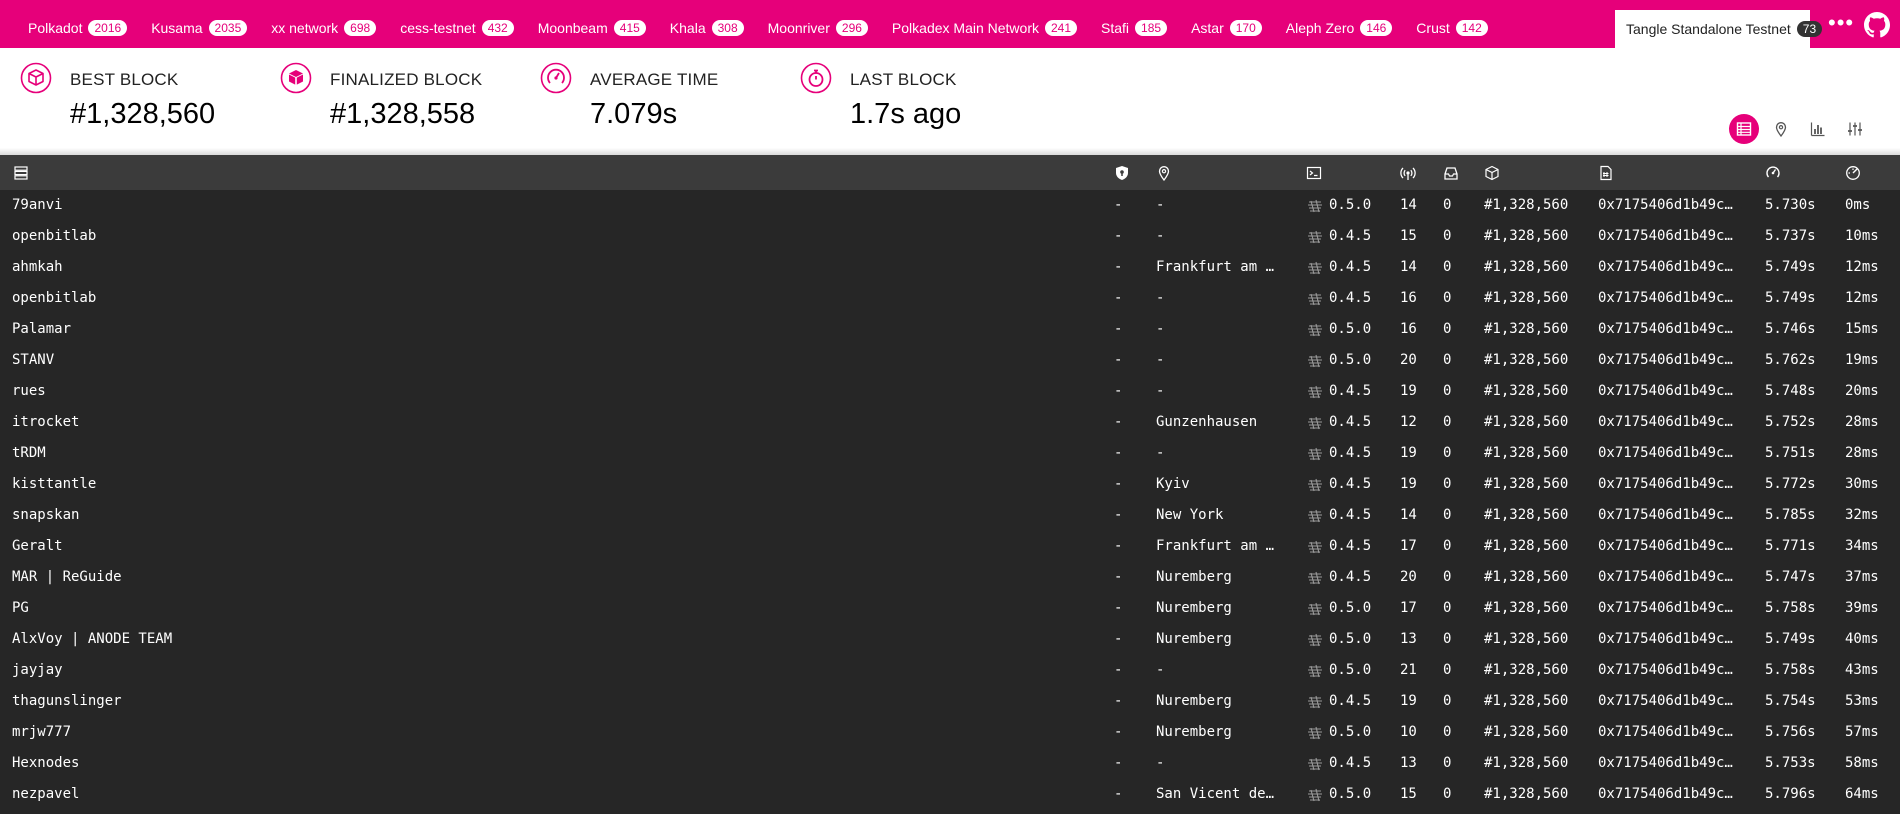 The width and height of the screenshot is (1900, 814). I want to click on location-cell: -, so click(1160, 205).